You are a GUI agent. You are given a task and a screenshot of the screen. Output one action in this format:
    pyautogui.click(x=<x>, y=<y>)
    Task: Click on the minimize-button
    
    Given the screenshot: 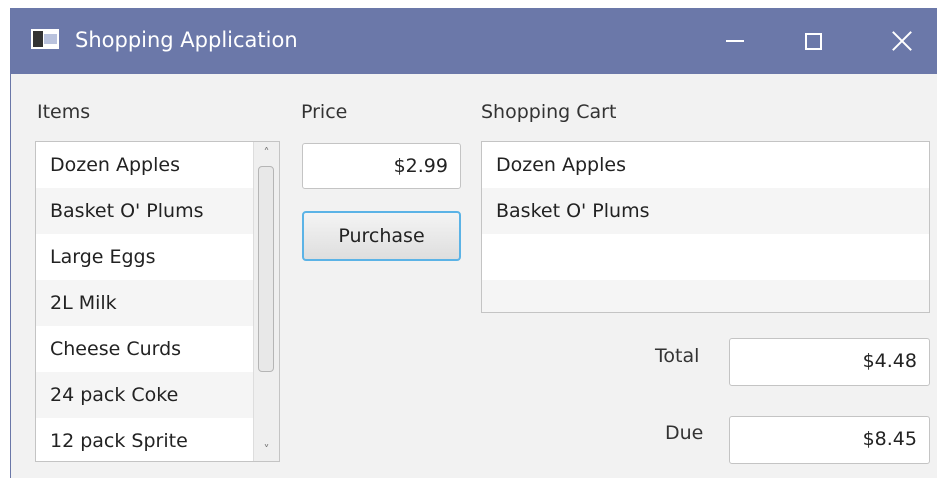 What is the action you would take?
    pyautogui.click(x=735, y=41)
    